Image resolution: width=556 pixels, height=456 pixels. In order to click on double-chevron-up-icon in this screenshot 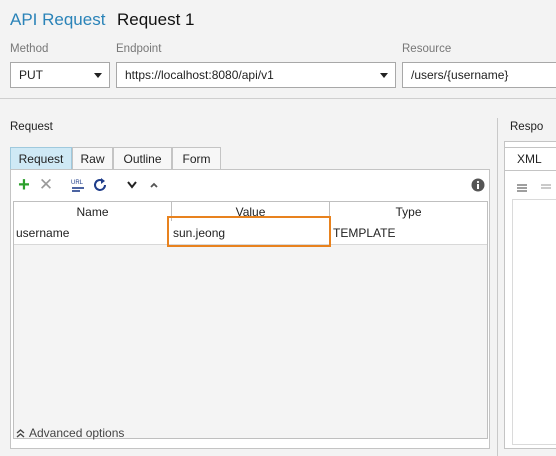, I will do `click(20, 433)`.